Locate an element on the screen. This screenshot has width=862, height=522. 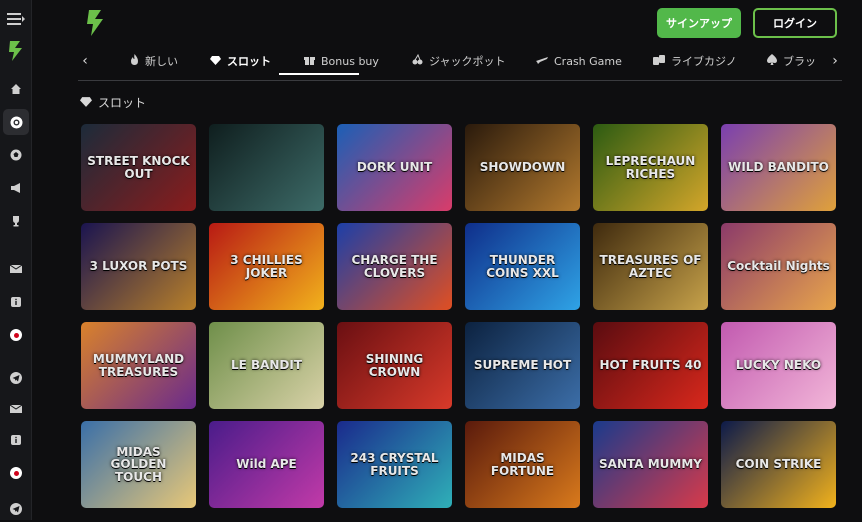
game-tile: WILD BANDITO is located at coordinates (778, 167).